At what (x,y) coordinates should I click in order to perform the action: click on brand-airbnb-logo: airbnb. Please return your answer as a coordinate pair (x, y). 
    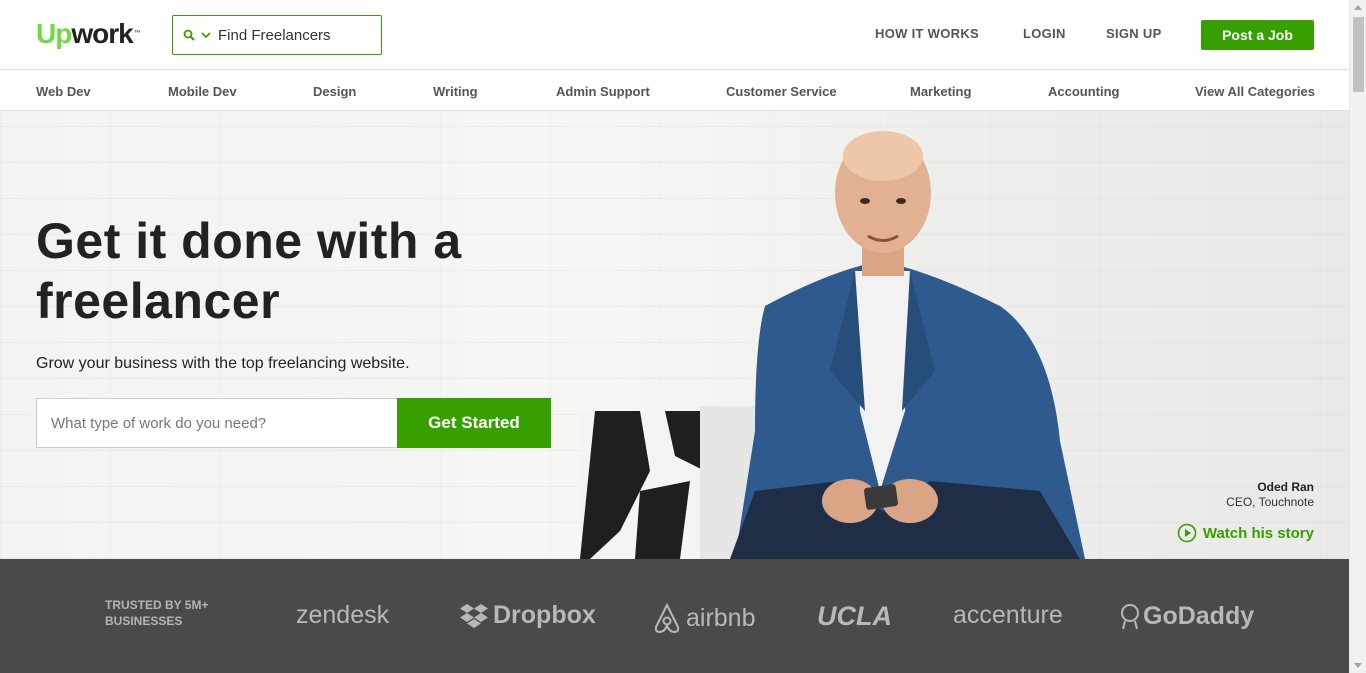
    Looking at the image, I should click on (704, 618).